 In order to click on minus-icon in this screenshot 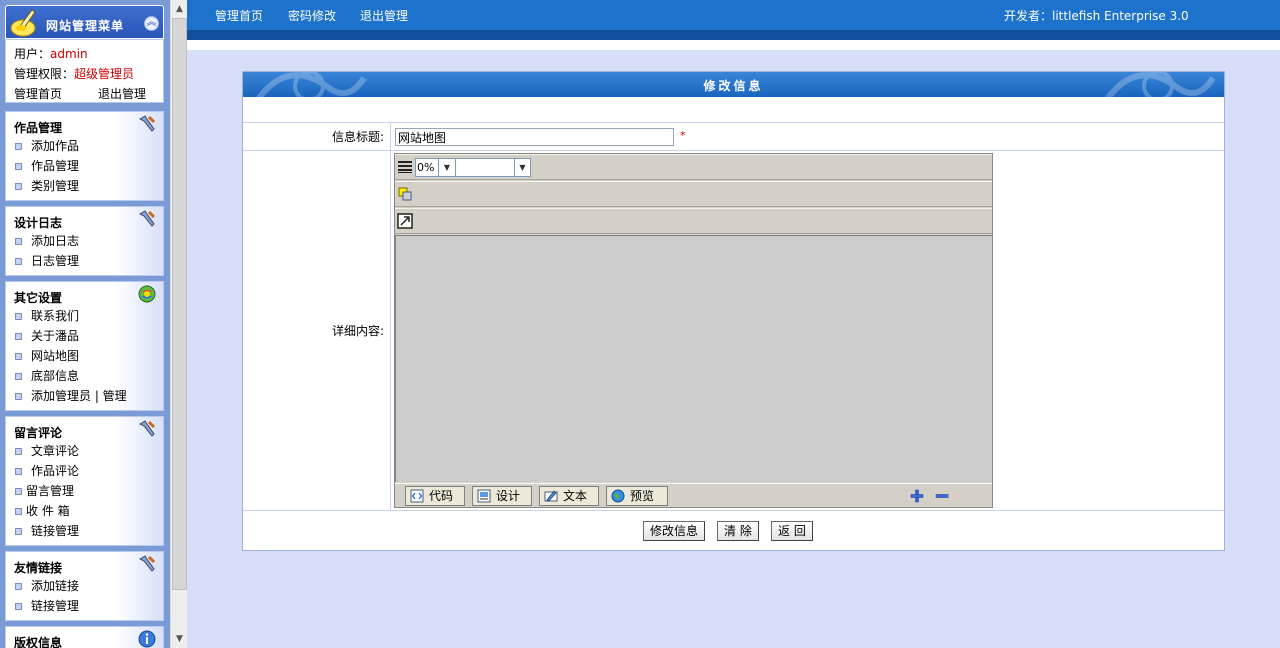, I will do `click(942, 496)`.